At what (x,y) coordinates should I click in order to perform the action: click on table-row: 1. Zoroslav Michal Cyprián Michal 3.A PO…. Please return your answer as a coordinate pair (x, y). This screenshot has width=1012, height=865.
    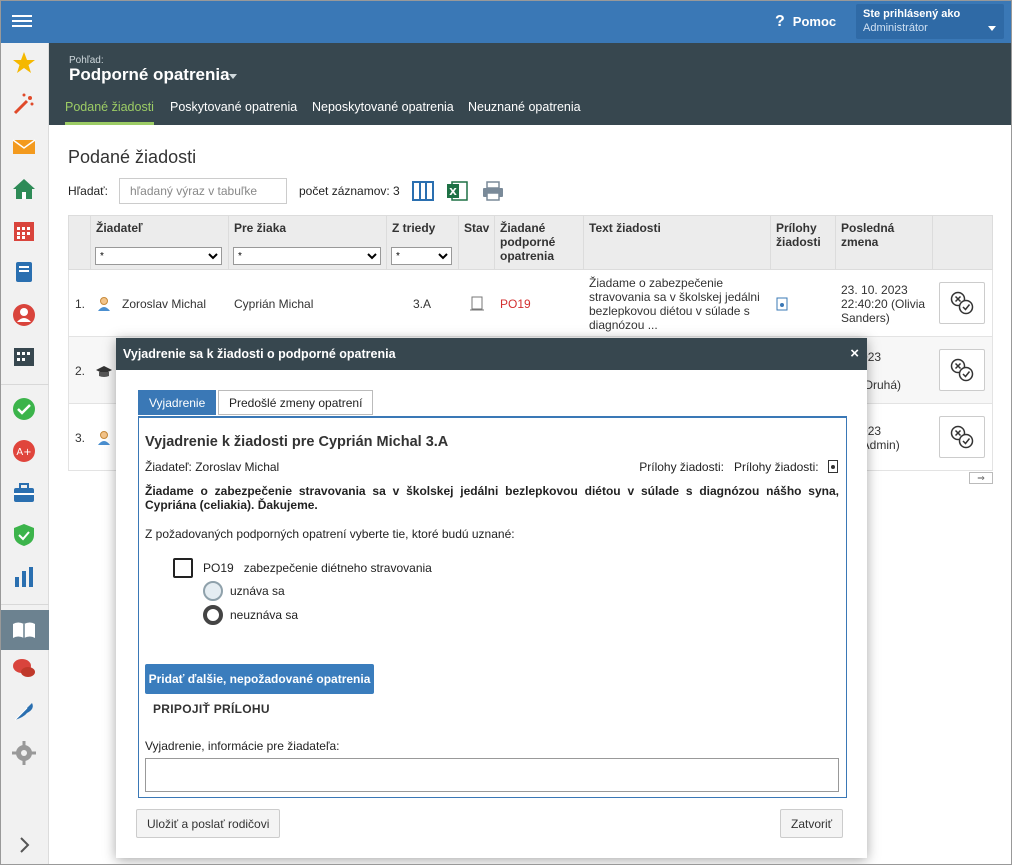
    Looking at the image, I should click on (530, 303).